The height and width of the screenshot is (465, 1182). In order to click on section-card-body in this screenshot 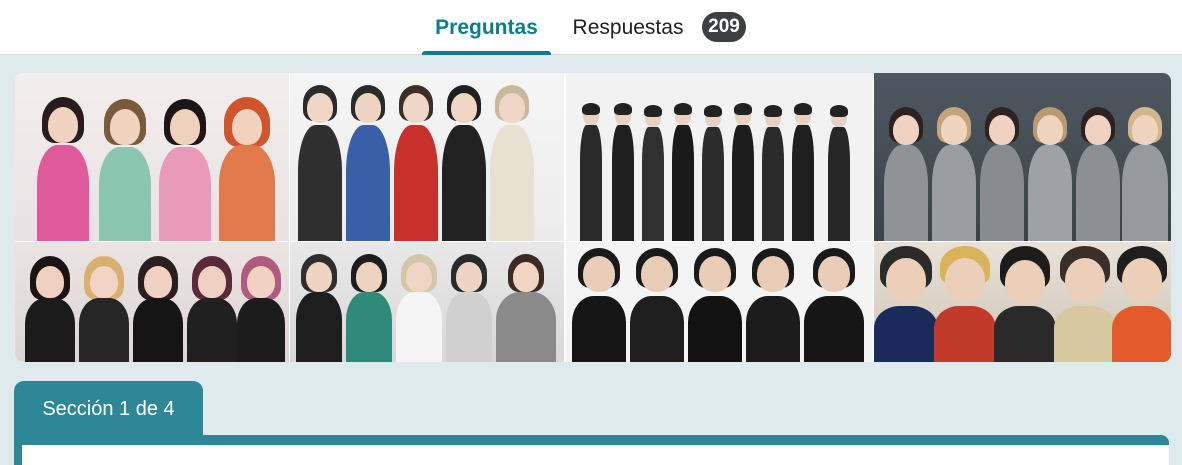, I will do `click(595, 455)`.